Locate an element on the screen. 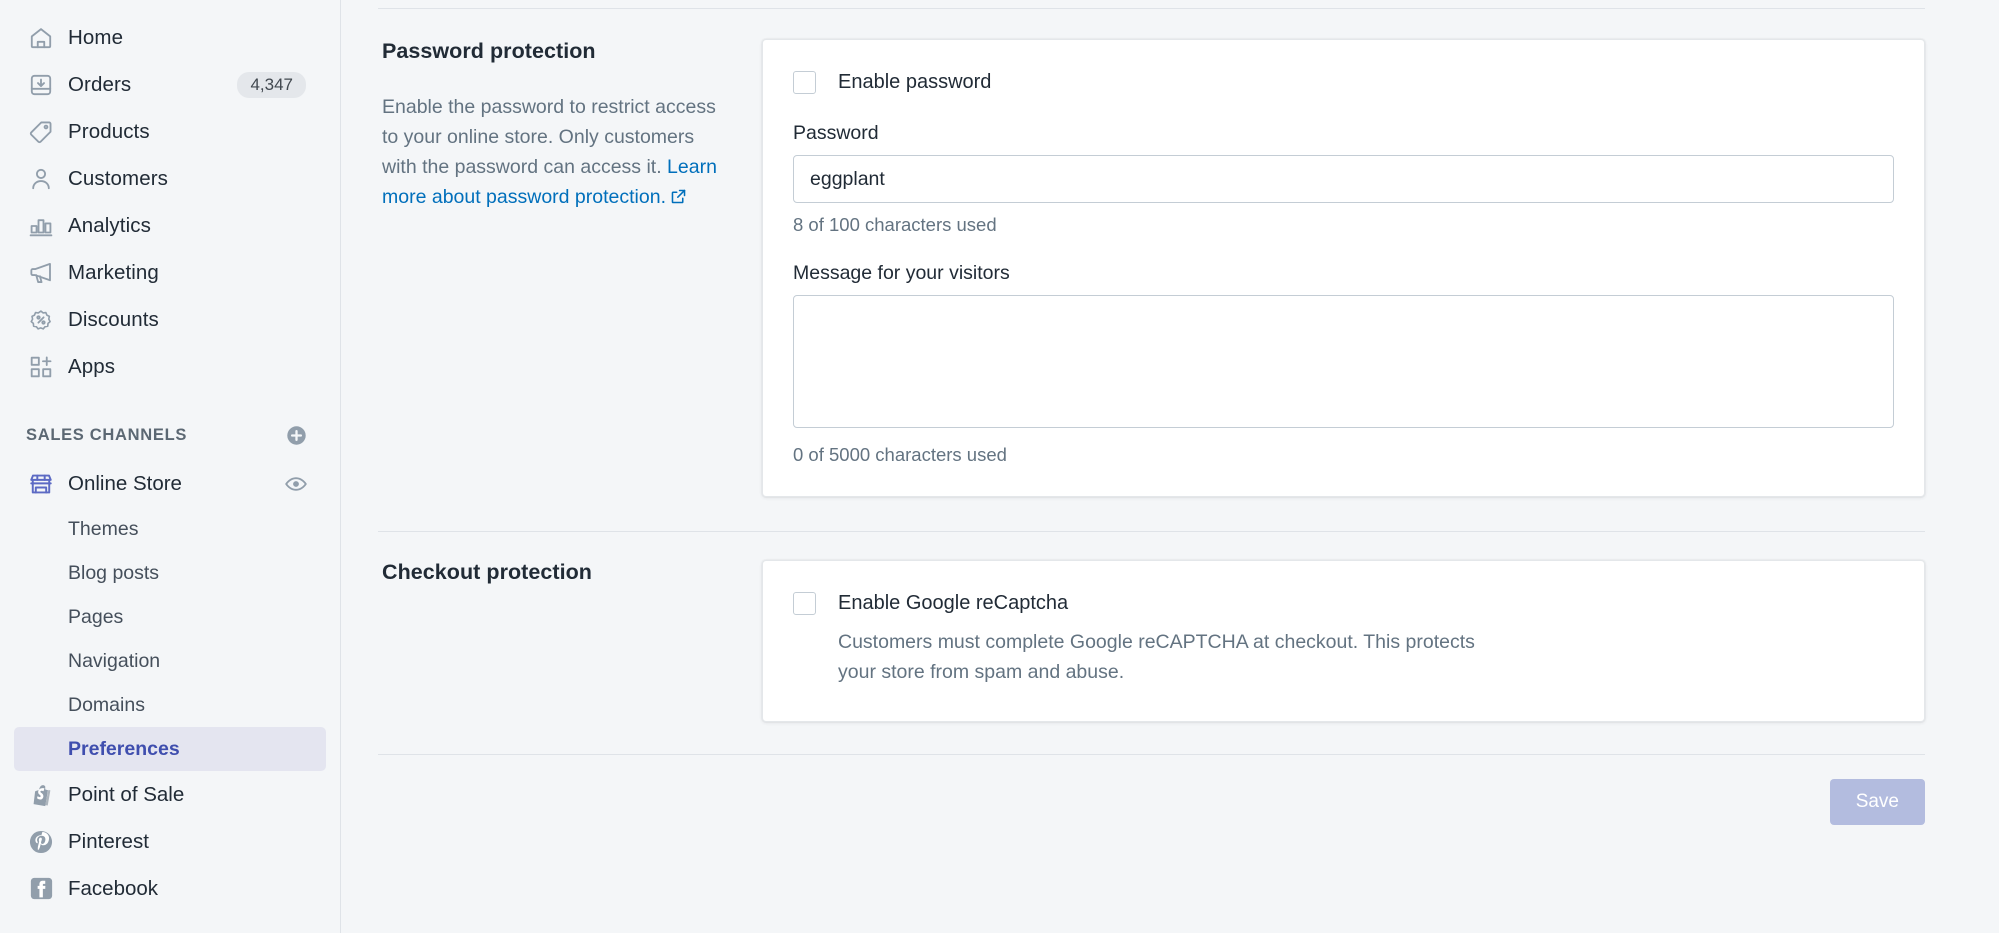 This screenshot has height=933, width=1999. apps-grid-plus-icon is located at coordinates (41, 367).